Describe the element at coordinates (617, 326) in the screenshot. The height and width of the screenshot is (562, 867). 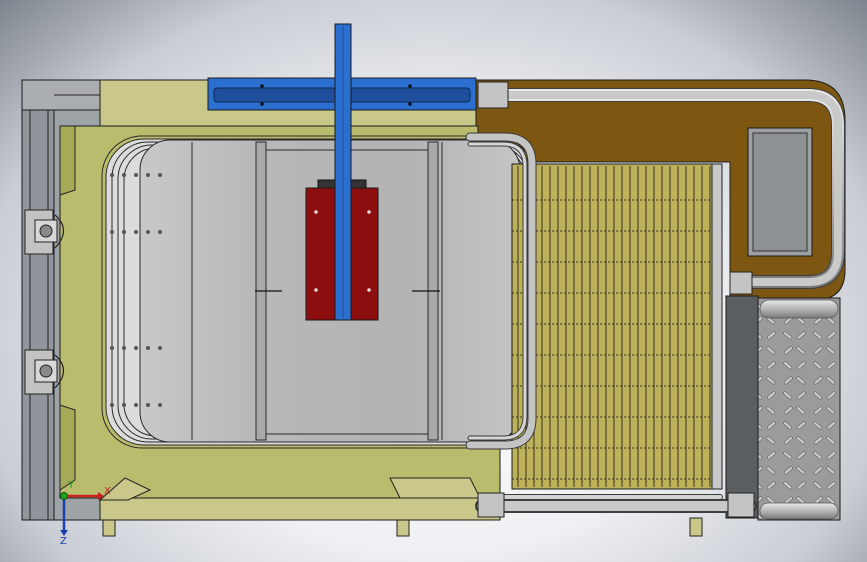
I see `grille` at that location.